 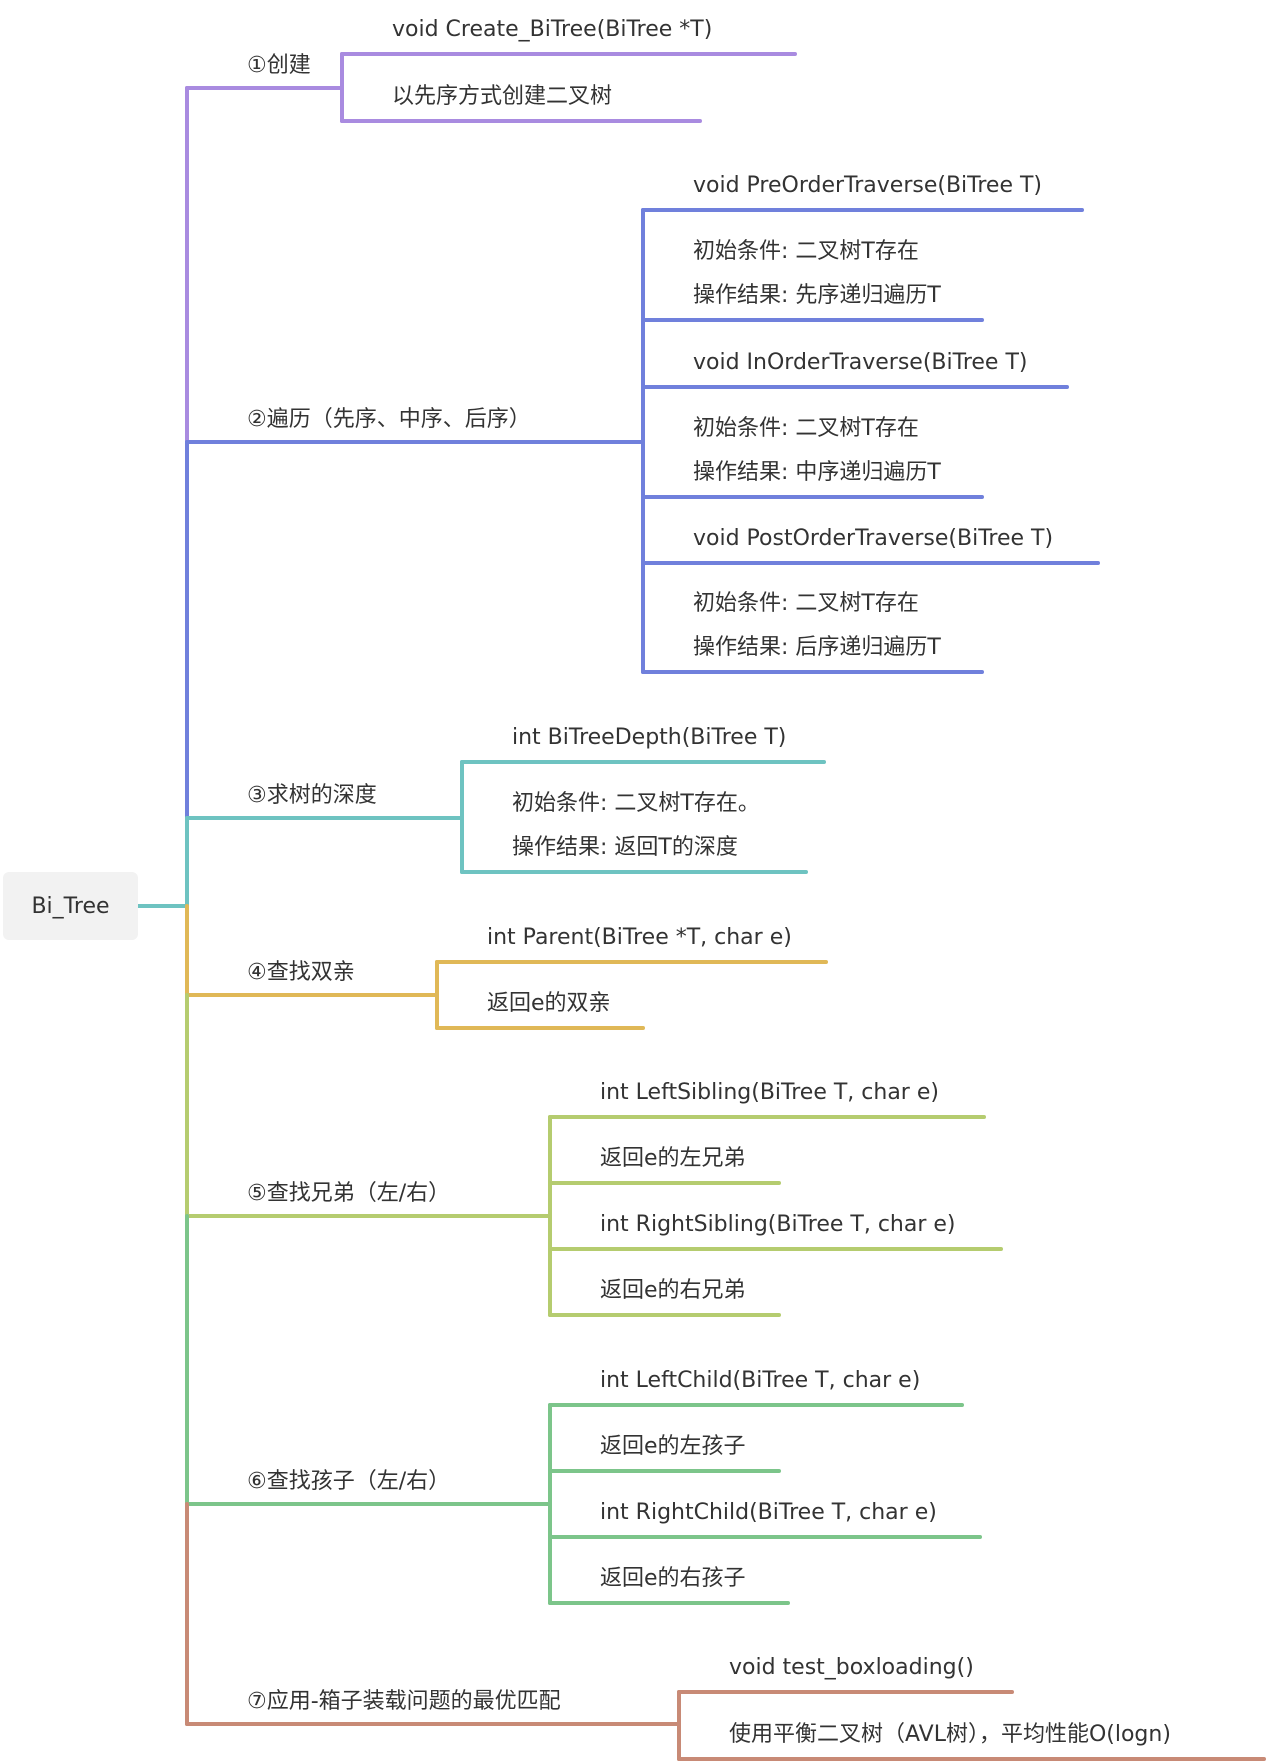 What do you see at coordinates (549, 1004) in the screenshot?
I see `leaf-node-text: 返回e的双亲` at bounding box center [549, 1004].